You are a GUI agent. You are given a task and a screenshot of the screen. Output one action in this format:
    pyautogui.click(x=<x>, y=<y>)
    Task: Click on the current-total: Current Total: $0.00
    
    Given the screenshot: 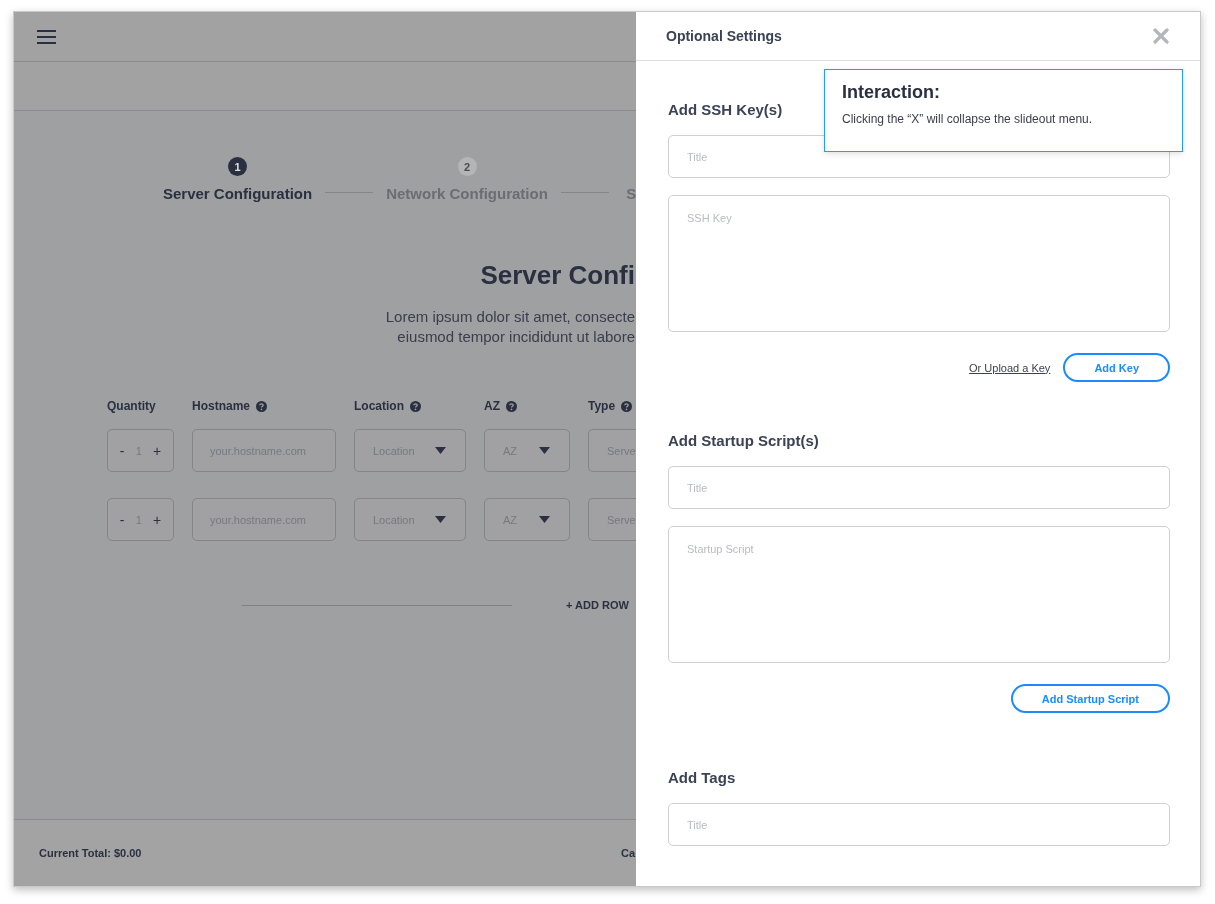 What is the action you would take?
    pyautogui.click(x=90, y=853)
    